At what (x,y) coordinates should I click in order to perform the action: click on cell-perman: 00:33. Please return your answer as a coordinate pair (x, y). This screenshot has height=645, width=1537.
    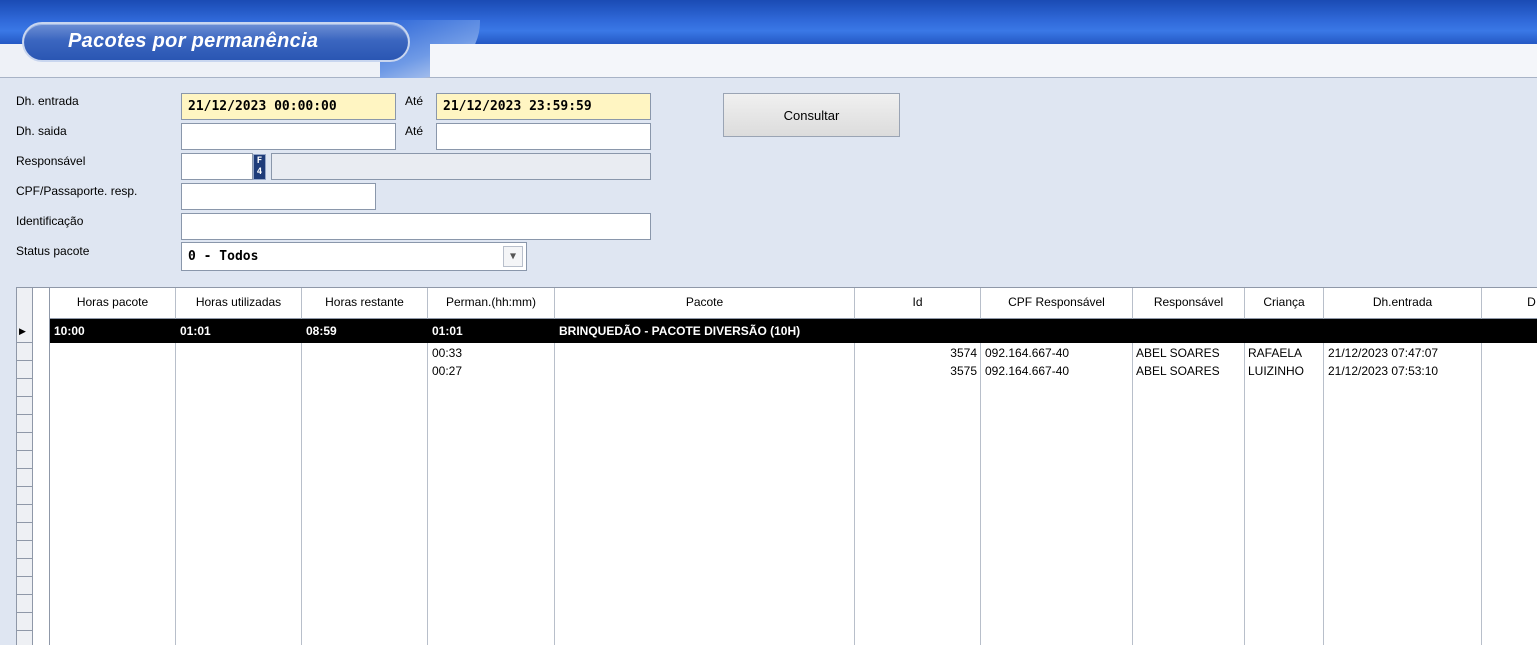
    Looking at the image, I should click on (447, 353).